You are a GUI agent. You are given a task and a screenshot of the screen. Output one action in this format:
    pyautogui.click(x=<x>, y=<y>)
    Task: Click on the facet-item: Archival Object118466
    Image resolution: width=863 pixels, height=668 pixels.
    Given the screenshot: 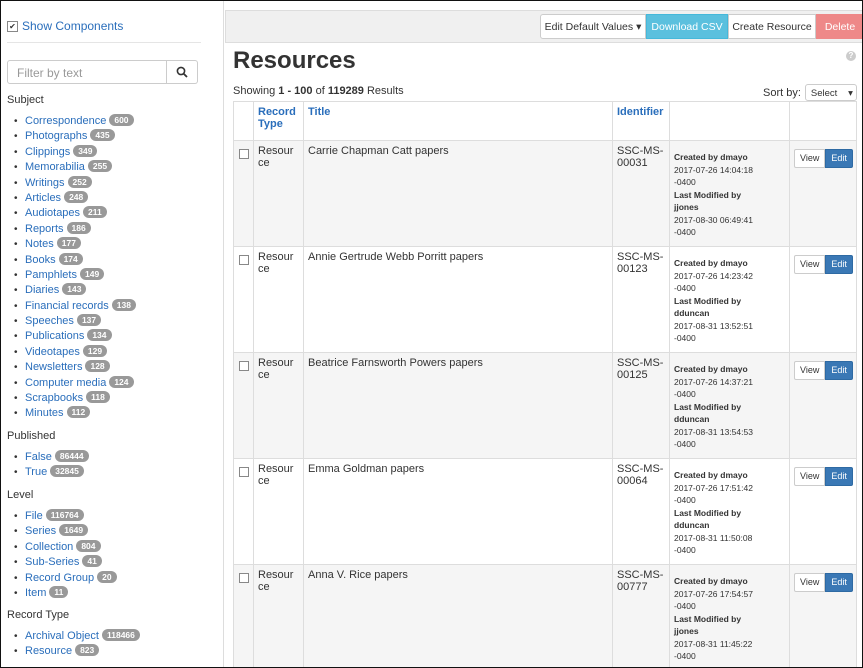 What is the action you would take?
    pyautogui.click(x=77, y=636)
    